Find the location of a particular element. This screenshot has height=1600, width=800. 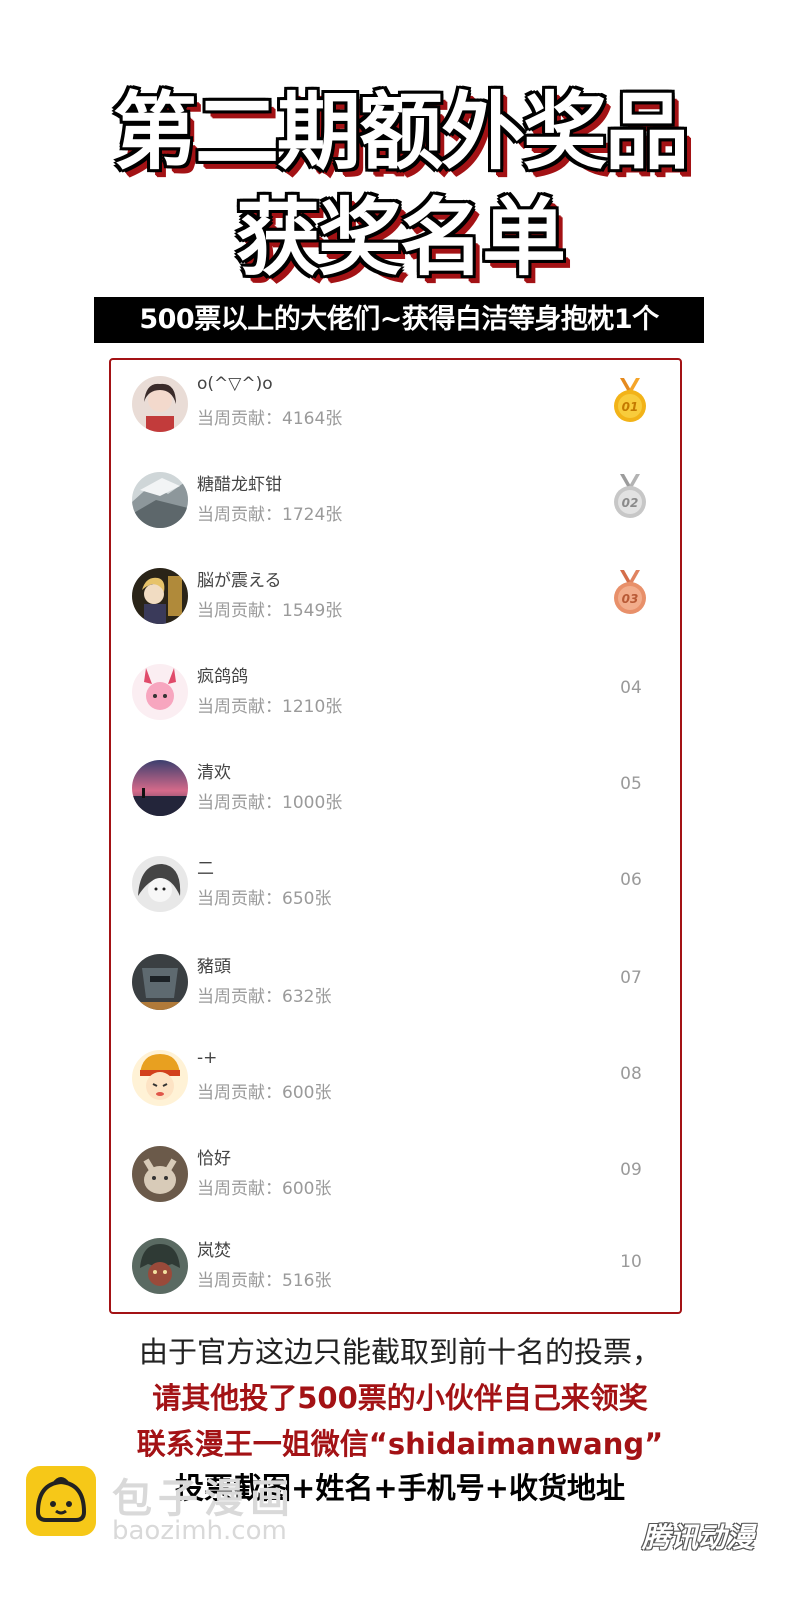

leaderboard-row: 岚焚 当周贡献：516张 10 is located at coordinates (395, 1270).